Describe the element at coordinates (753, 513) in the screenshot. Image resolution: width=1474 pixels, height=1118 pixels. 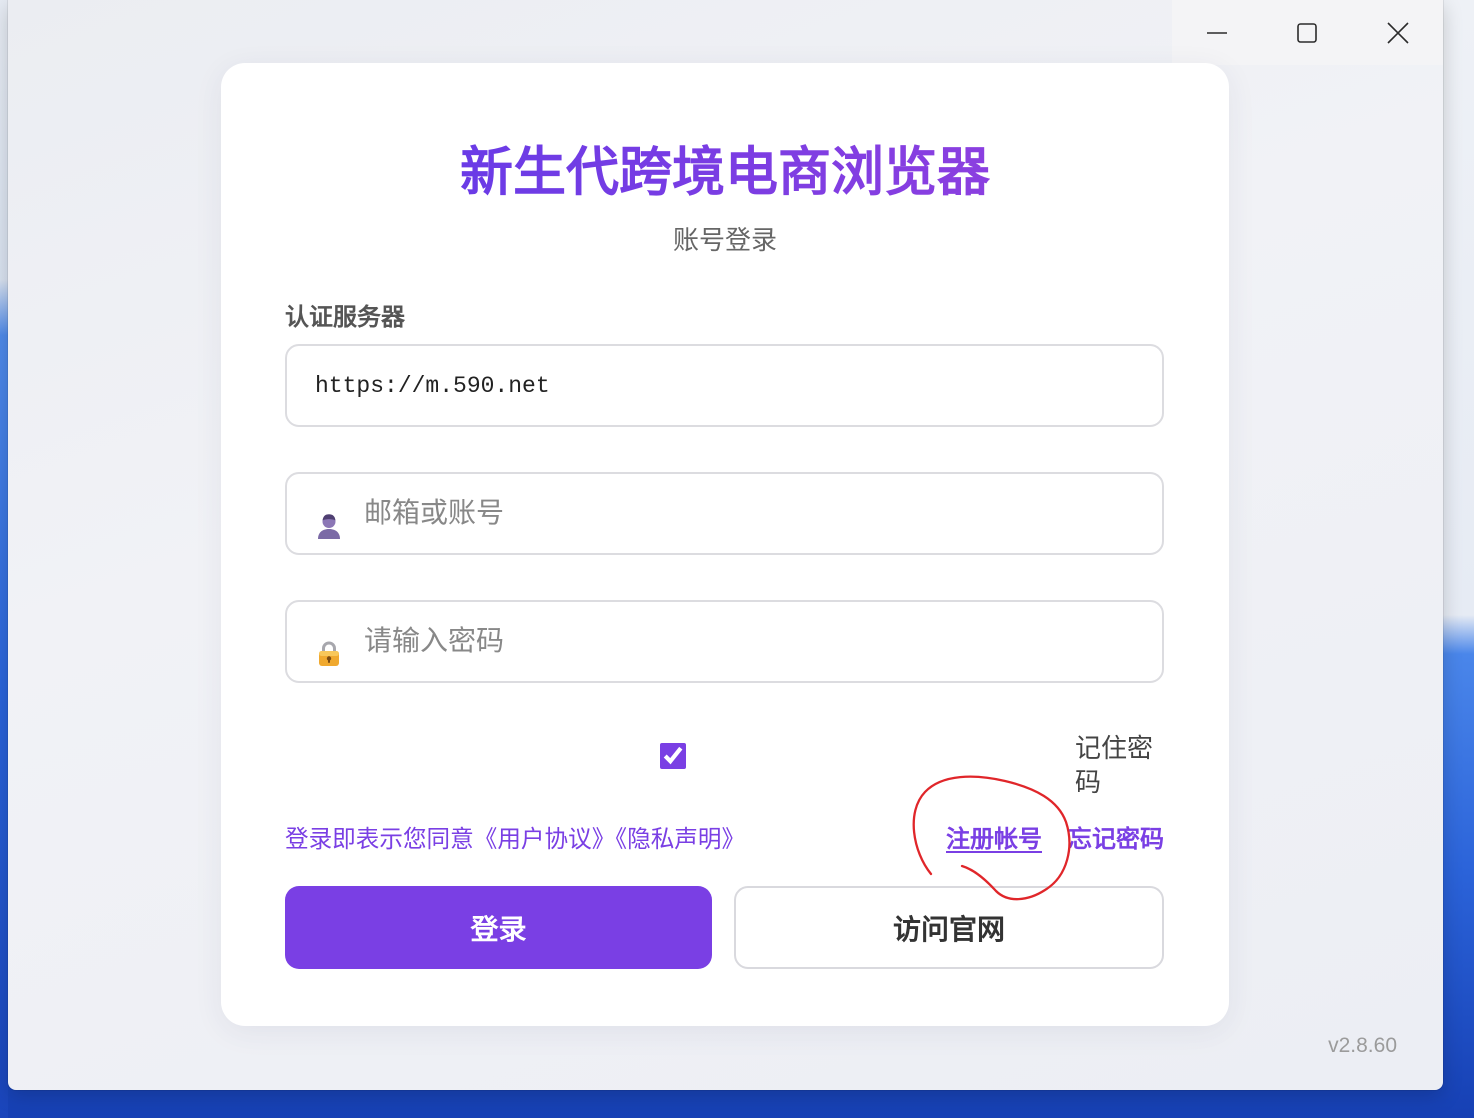
I see `account-input` at that location.